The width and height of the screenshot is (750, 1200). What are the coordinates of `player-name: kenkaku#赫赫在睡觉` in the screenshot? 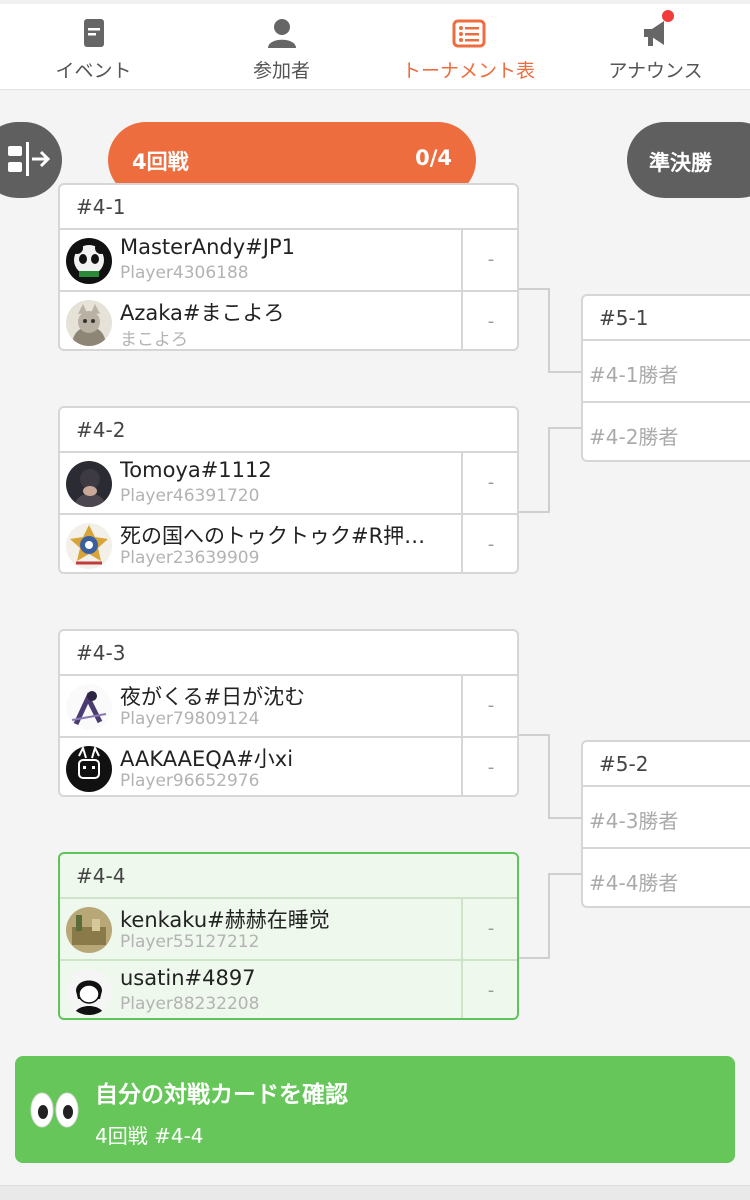 It's located at (225, 920).